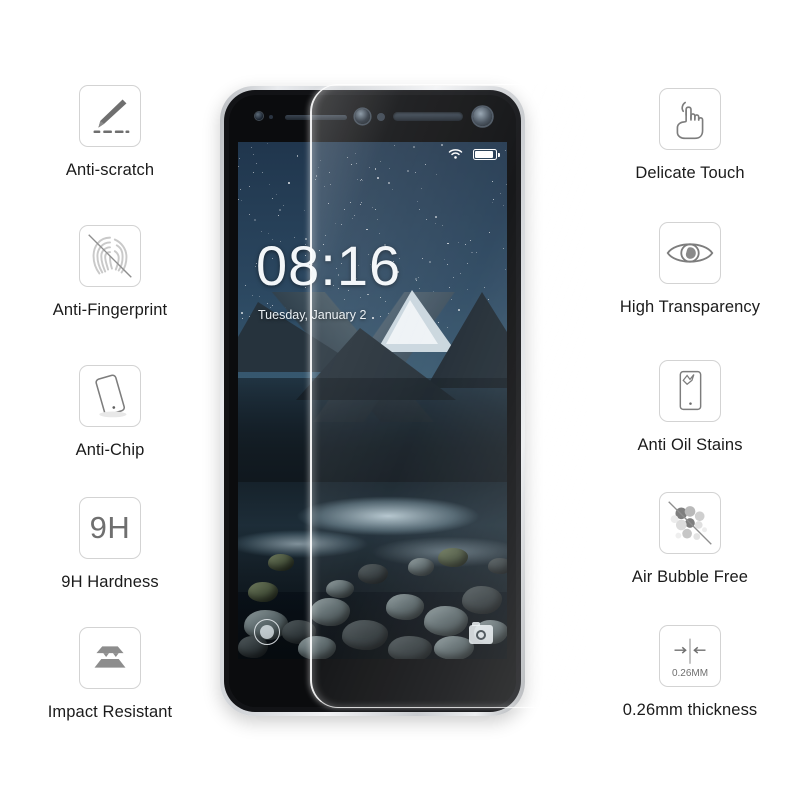 Image resolution: width=800 pixels, height=800 pixels. Describe the element at coordinates (690, 577) in the screenshot. I see `feature-label: Air Bubble Free` at that location.